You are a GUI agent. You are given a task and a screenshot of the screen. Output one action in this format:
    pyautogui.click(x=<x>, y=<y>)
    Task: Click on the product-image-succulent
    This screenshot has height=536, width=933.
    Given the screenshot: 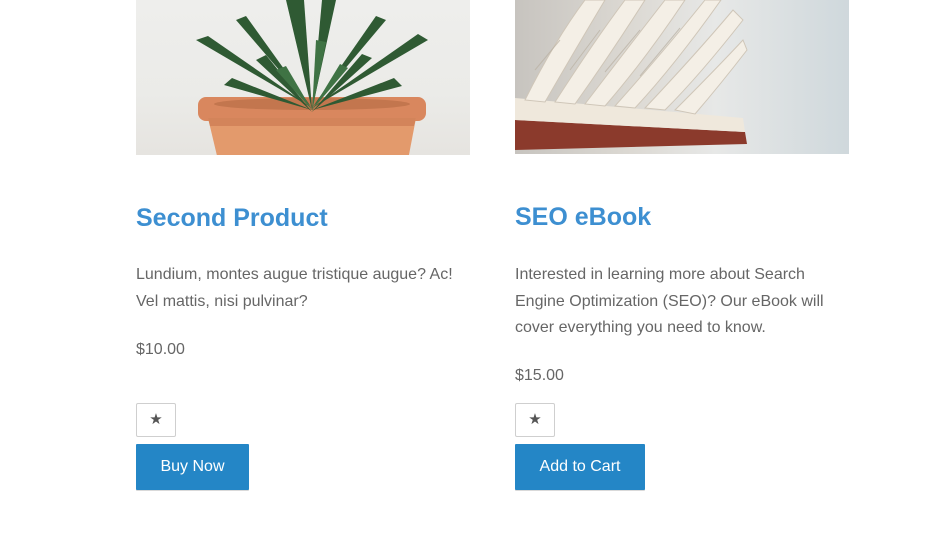 What is the action you would take?
    pyautogui.click(x=303, y=77)
    